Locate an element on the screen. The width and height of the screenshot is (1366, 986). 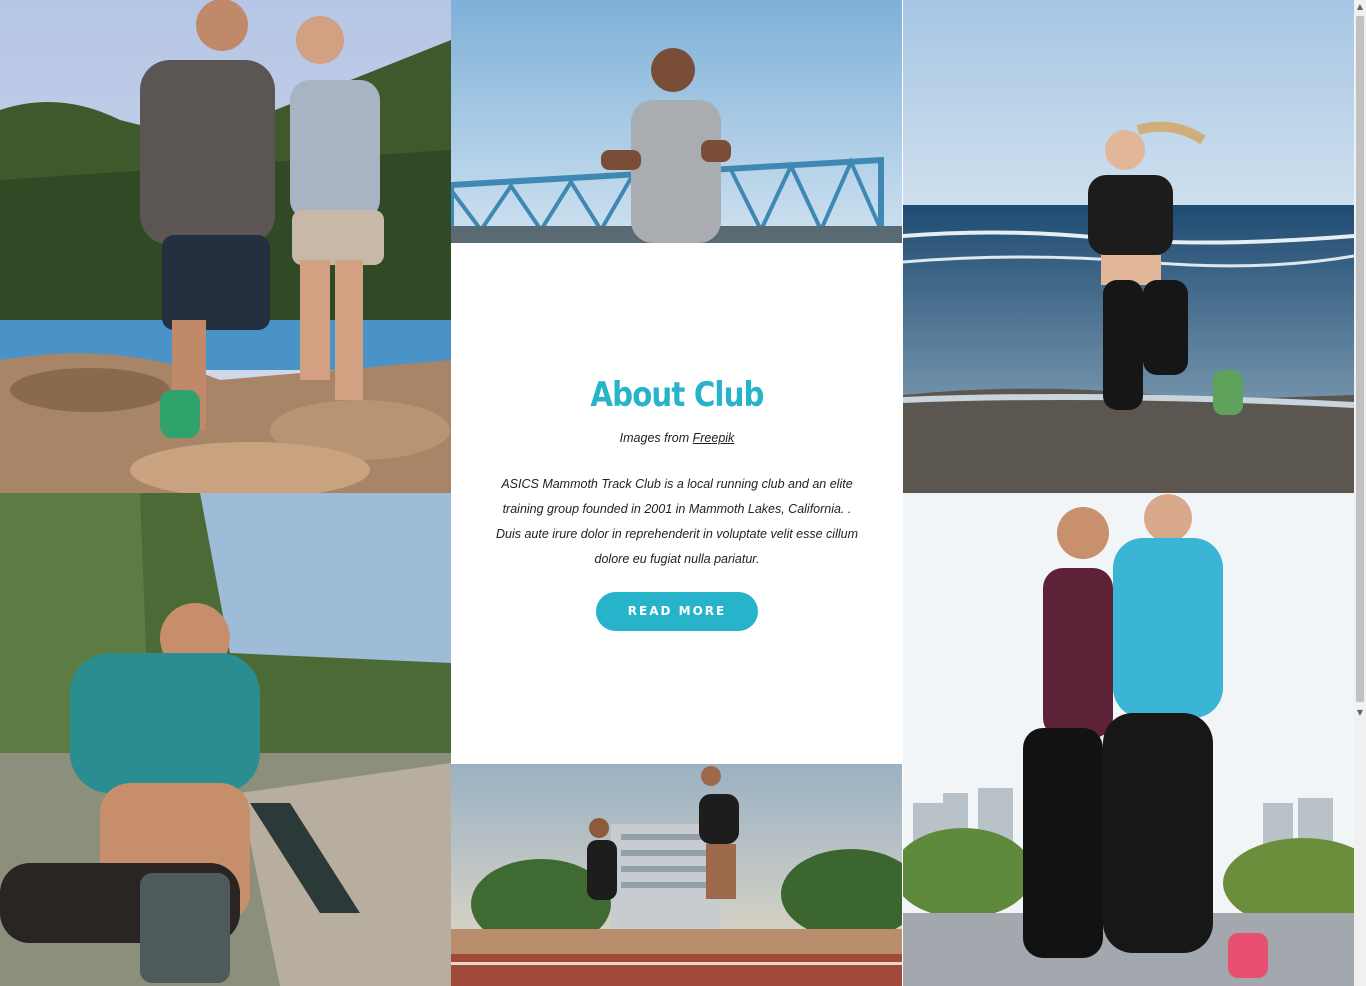
credit-prefix: Images from is located at coordinates (654, 438).